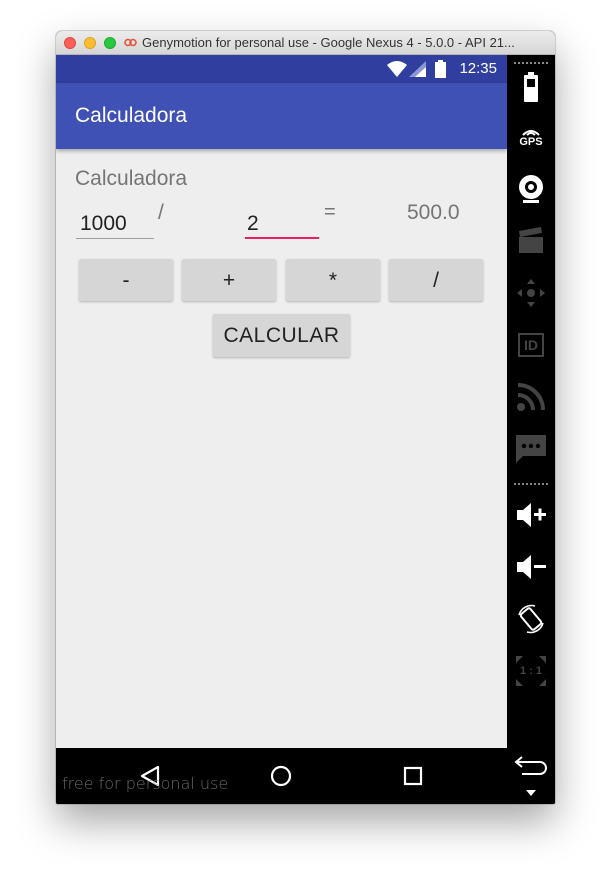  Describe the element at coordinates (131, 178) in the screenshot. I see `calculator-label: Calculadora` at that location.